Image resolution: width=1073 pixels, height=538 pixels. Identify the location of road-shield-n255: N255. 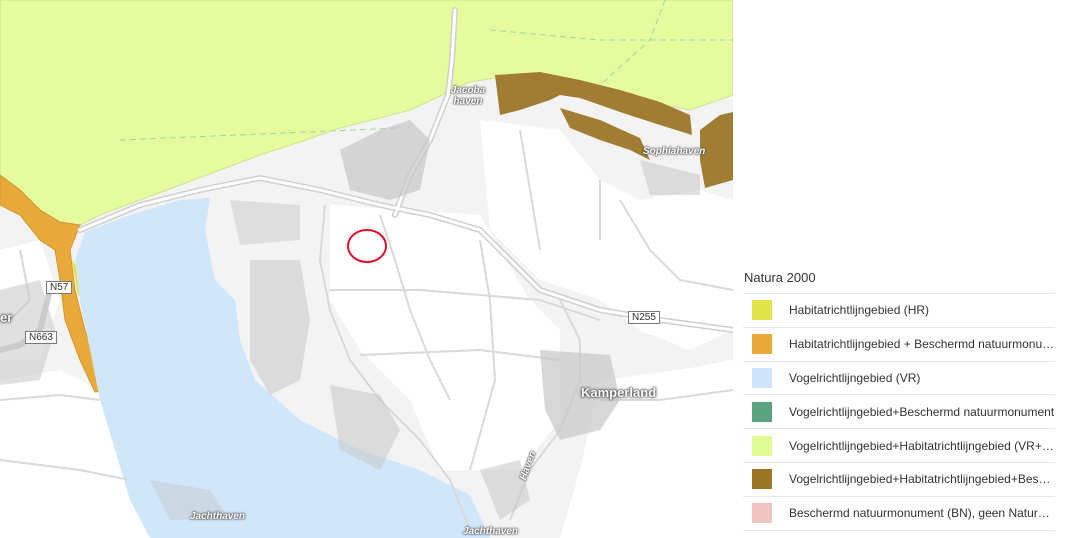
(644, 317).